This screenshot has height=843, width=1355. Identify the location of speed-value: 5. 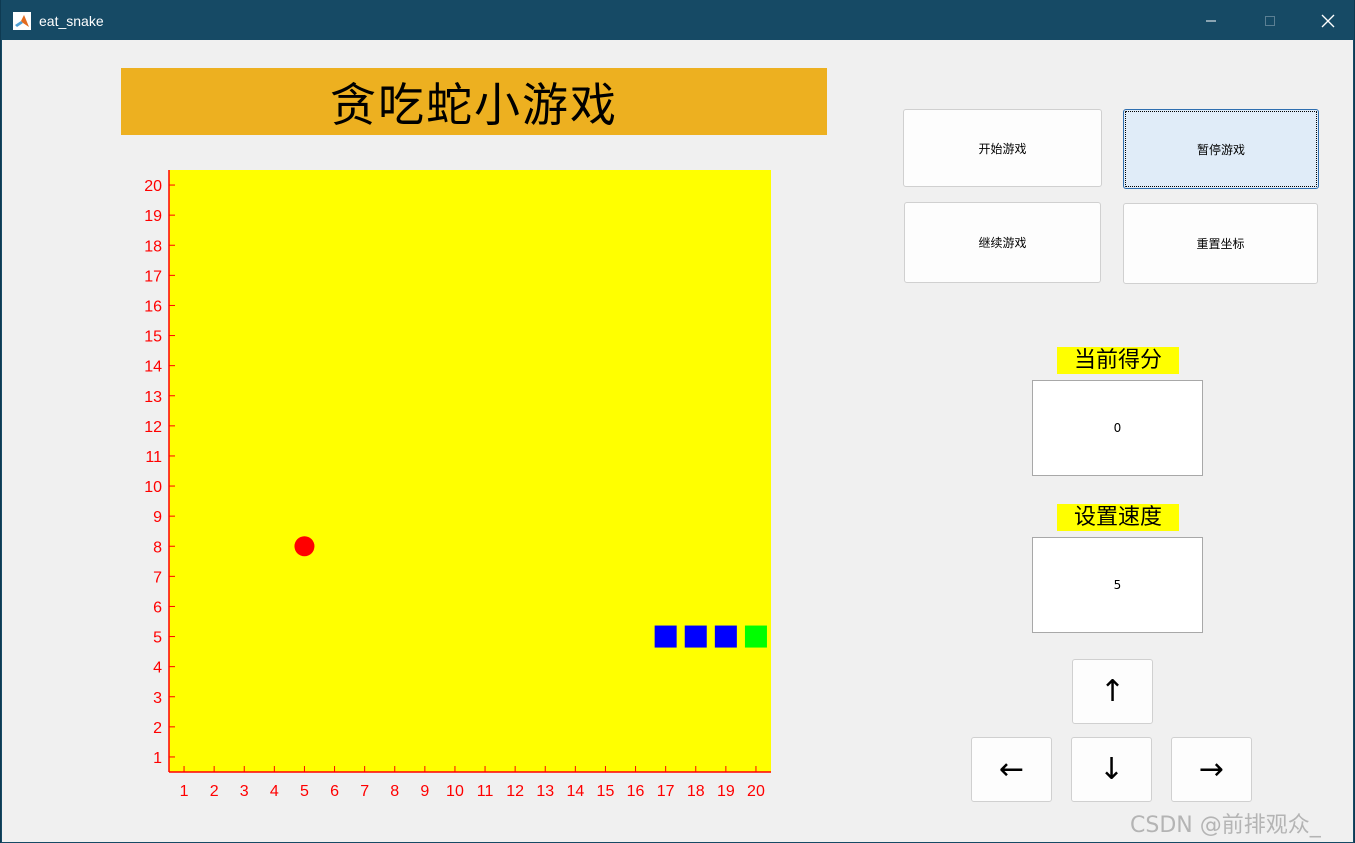
(1117, 585).